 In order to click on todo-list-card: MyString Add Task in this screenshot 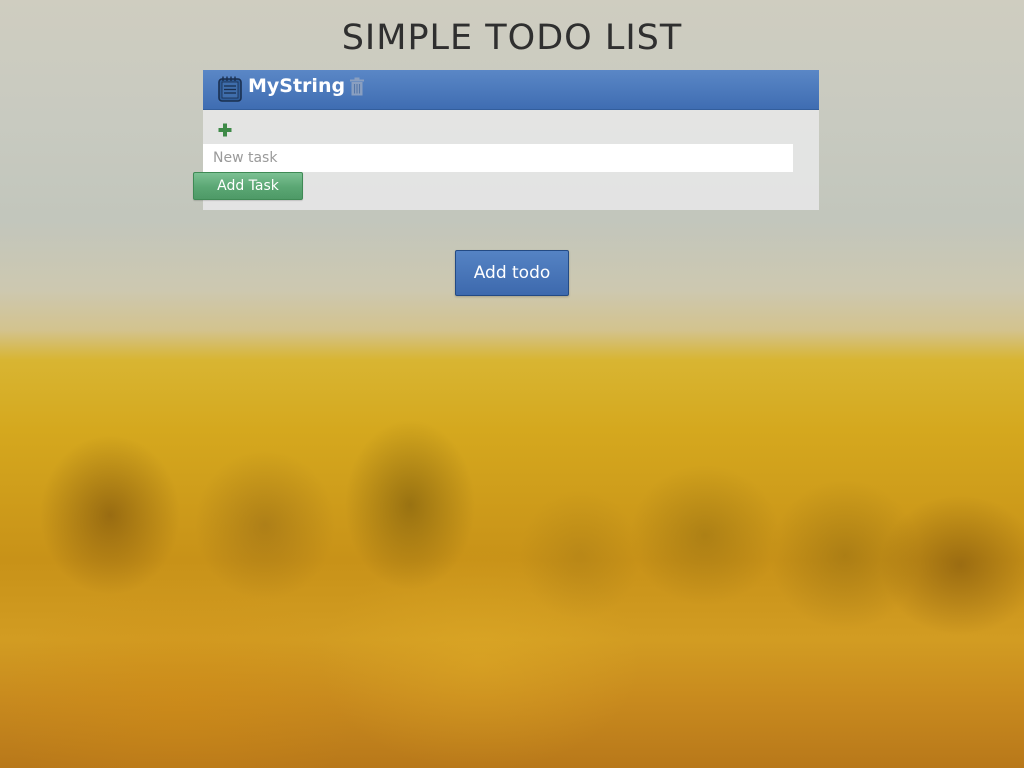, I will do `click(506, 140)`.